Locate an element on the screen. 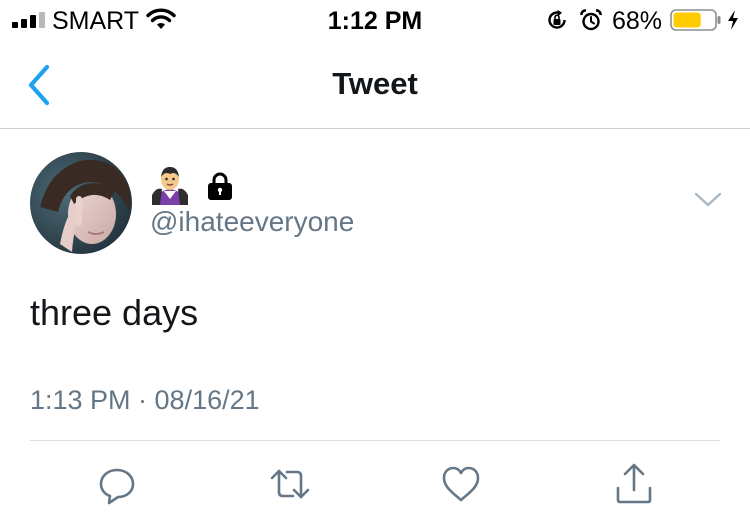 This screenshot has width=750, height=527. tweet-menu-button is located at coordinates (708, 200).